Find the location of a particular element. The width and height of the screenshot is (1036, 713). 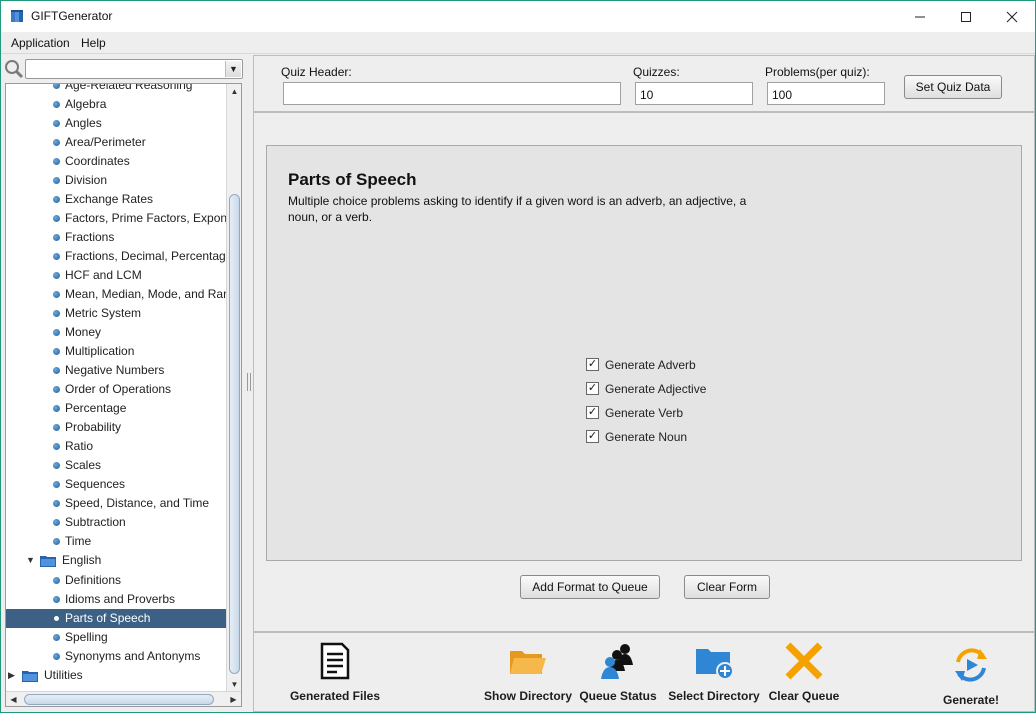

tree-item: Age-Related Reasoning is located at coordinates (116, 89).